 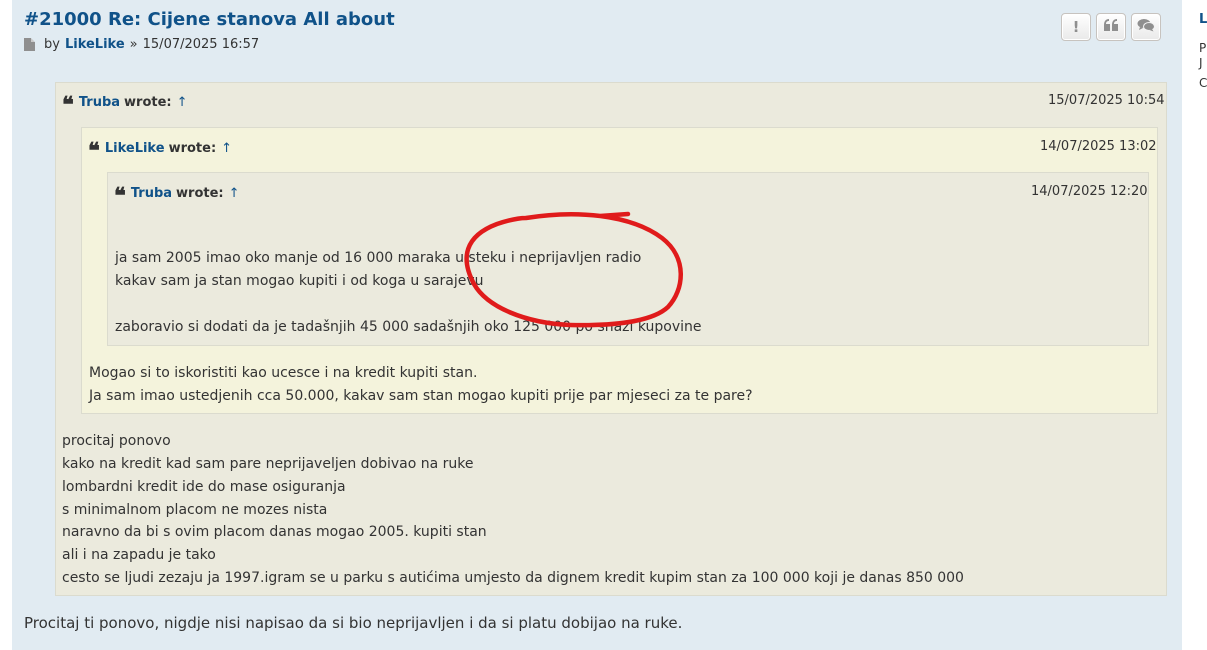 What do you see at coordinates (573, 269) in the screenshot?
I see `red-circle-annotation` at bounding box center [573, 269].